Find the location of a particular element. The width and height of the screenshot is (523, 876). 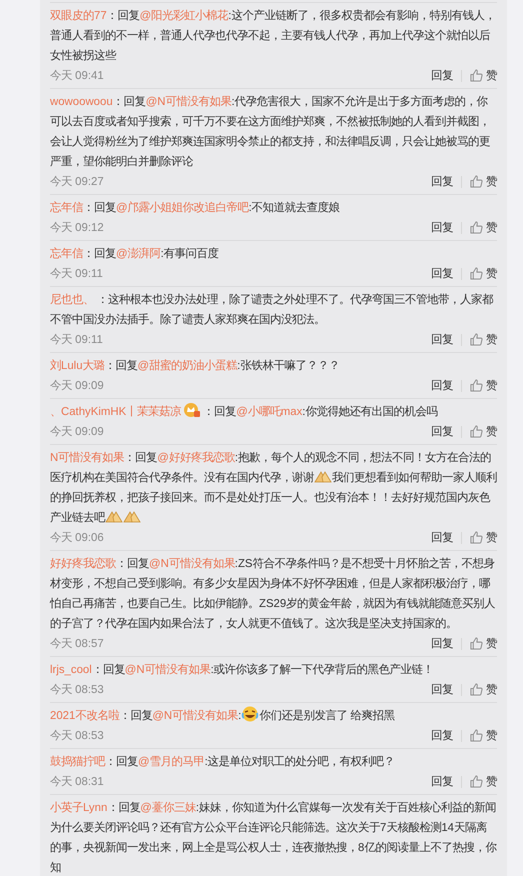

username-link: 双眼皮的77 is located at coordinates (78, 16).